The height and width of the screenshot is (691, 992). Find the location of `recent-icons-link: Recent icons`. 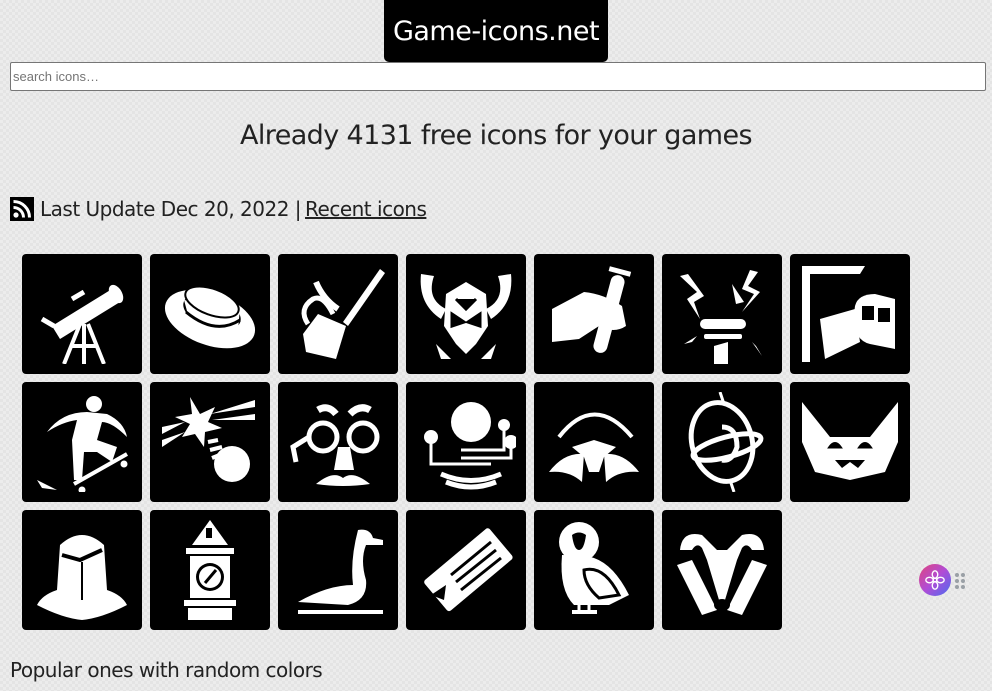

recent-icons-link: Recent icons is located at coordinates (366, 209).